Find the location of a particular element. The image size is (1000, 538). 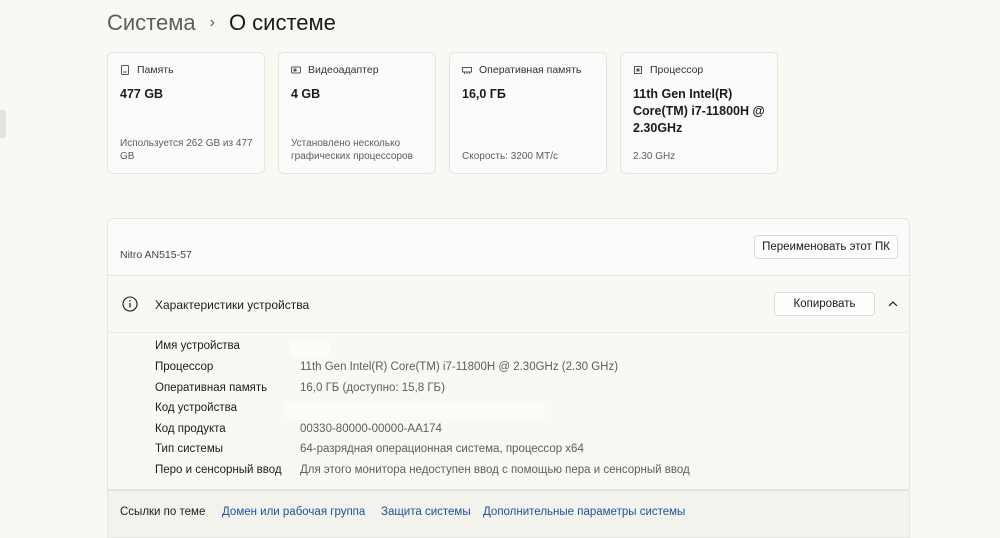

device-specs-title: Характеристики устройства is located at coordinates (232, 305).